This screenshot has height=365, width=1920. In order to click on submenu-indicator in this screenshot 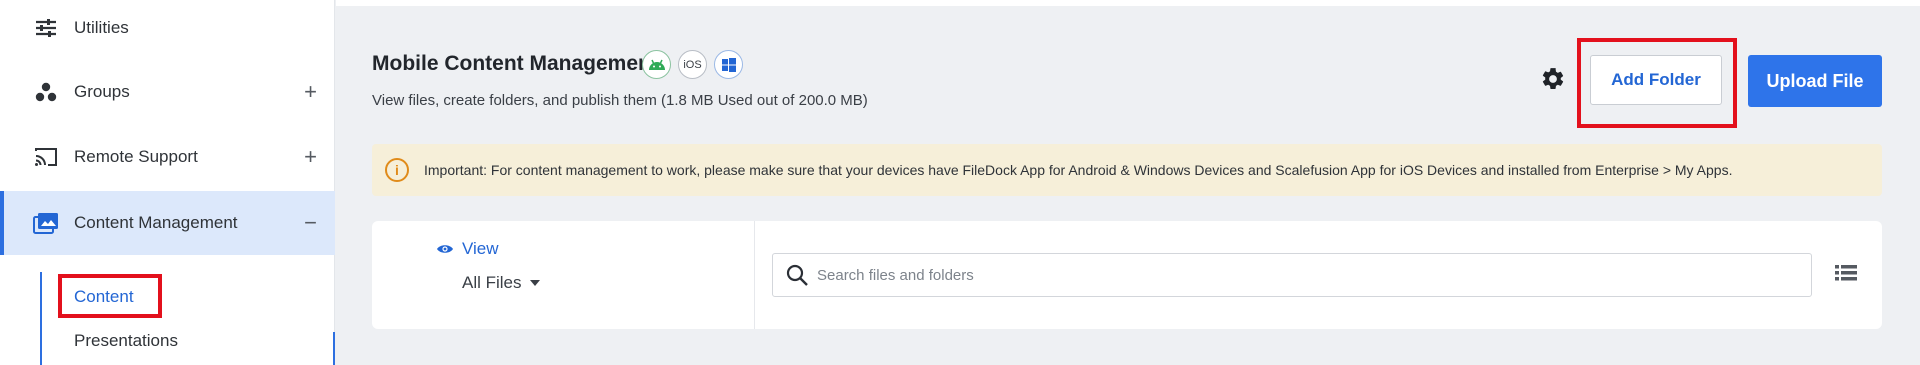, I will do `click(41, 318)`.